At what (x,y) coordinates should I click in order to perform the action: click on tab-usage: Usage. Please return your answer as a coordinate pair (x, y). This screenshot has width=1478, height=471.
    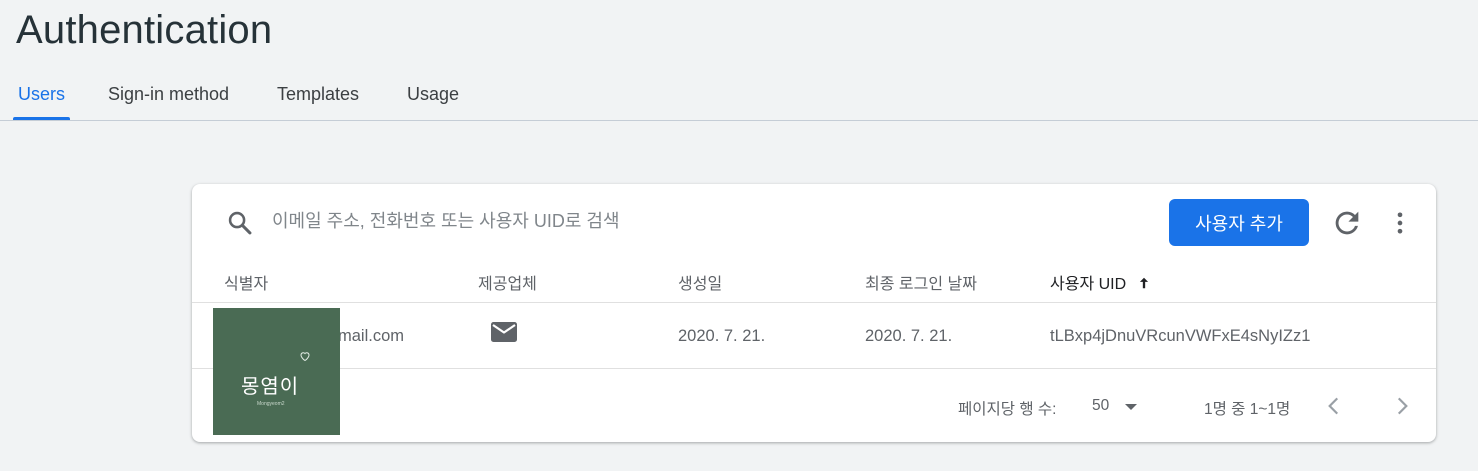
    Looking at the image, I should click on (433, 94).